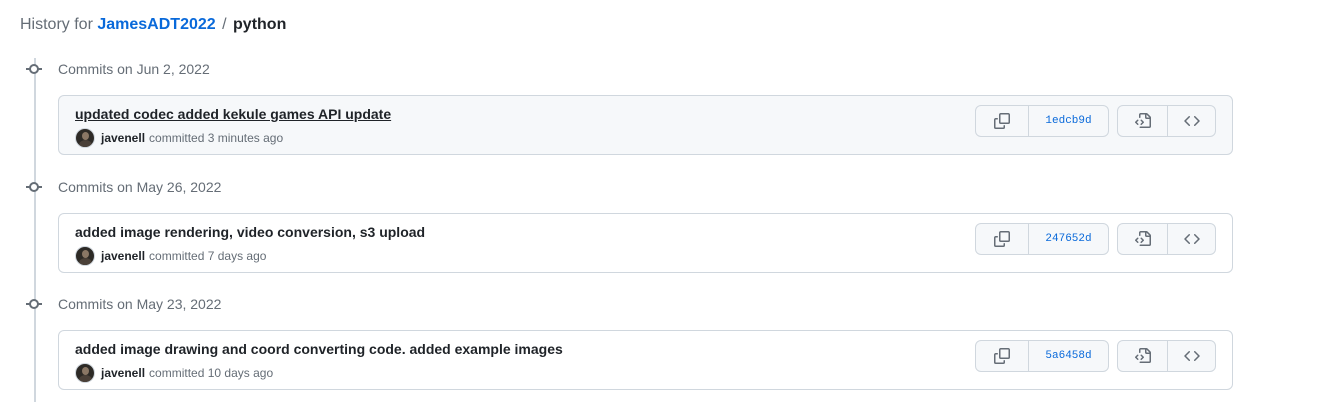 Image resolution: width=1329 pixels, height=402 pixels. I want to click on timeline-line, so click(35, 230).